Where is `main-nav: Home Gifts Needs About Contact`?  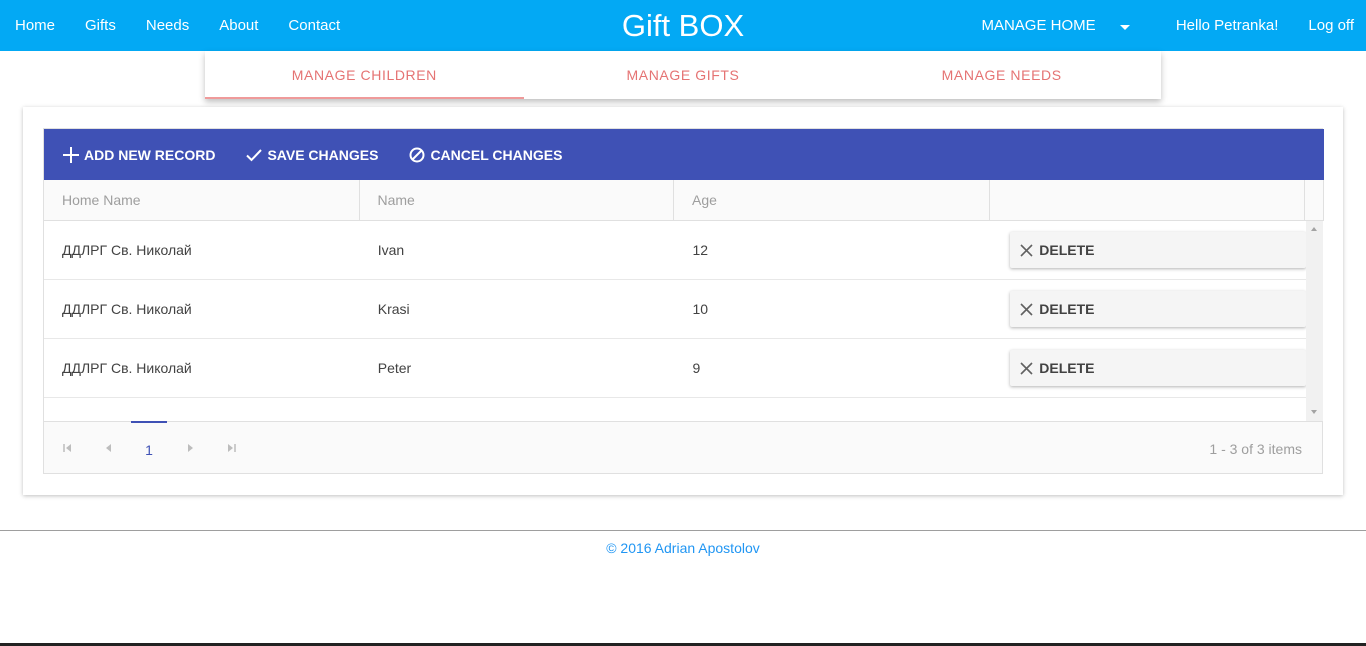 main-nav: Home Gifts Needs About Contact is located at coordinates (177, 25).